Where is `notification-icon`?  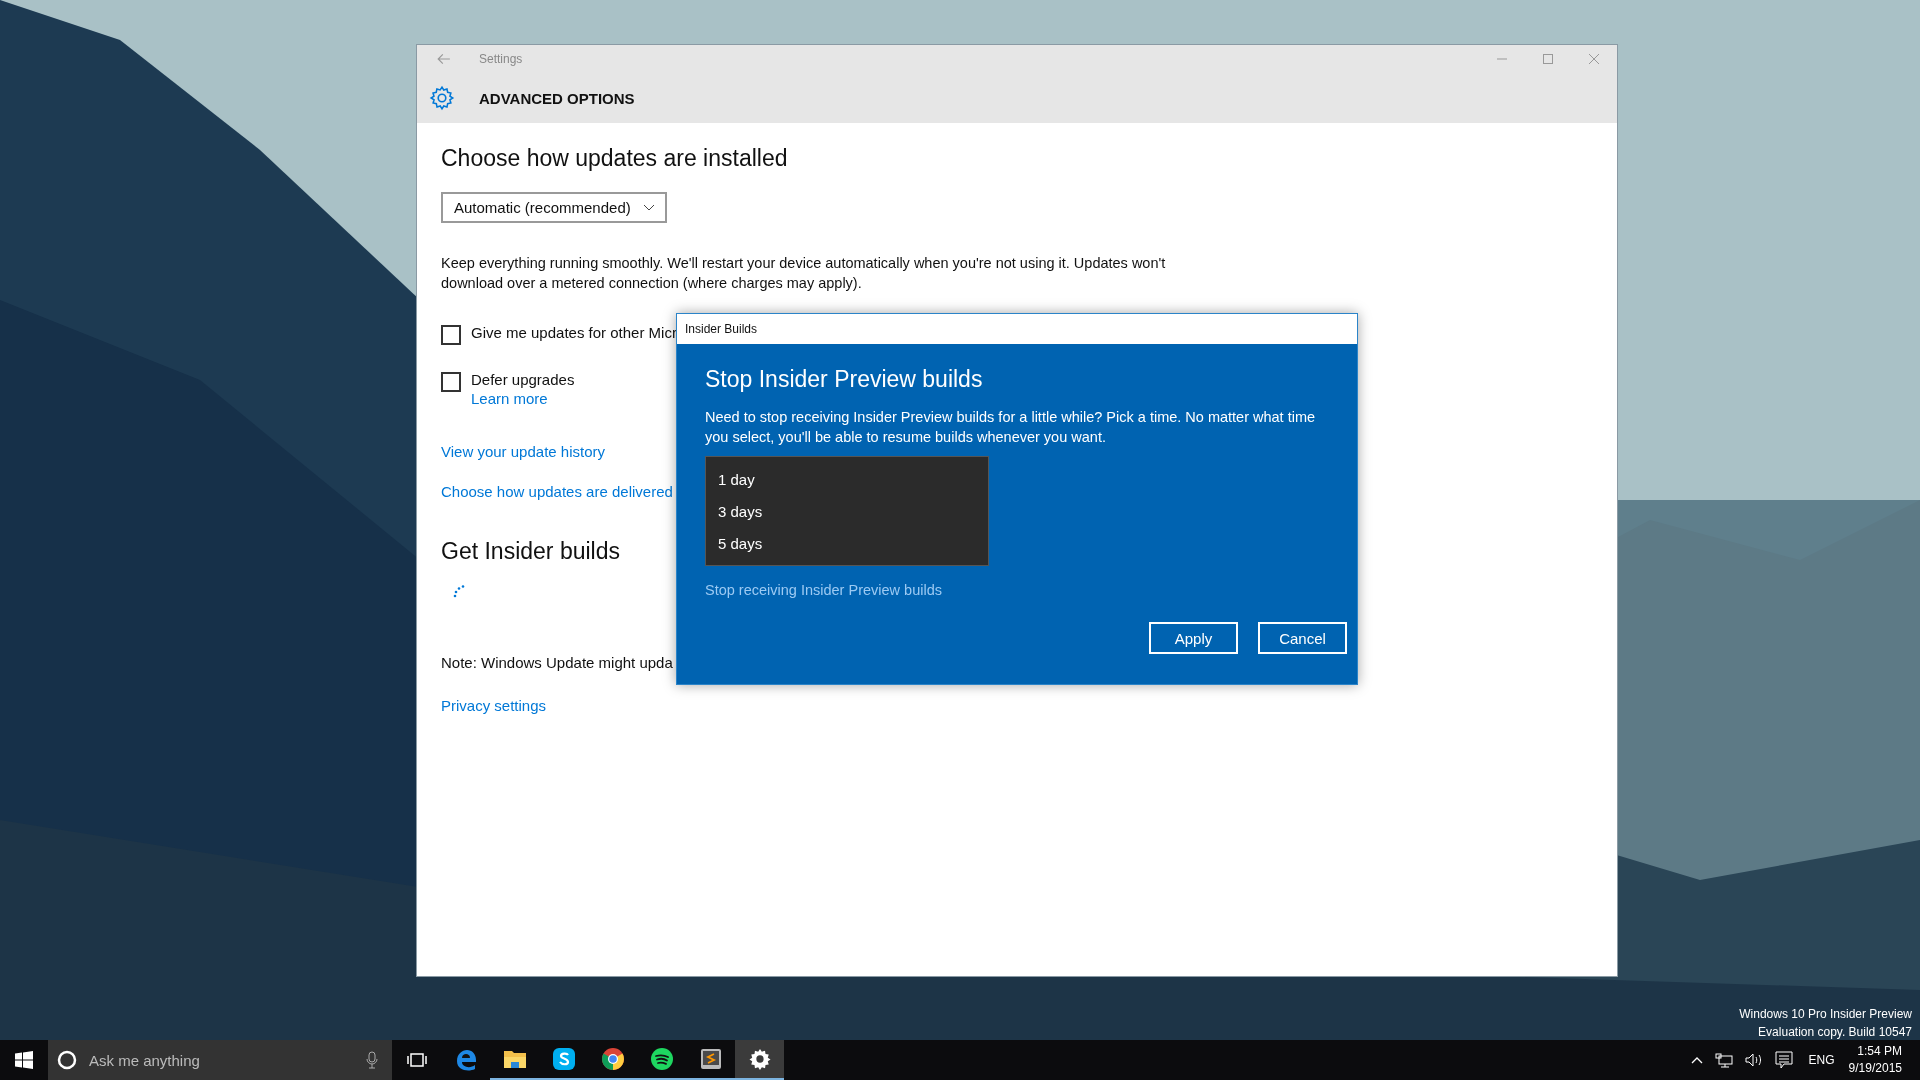 notification-icon is located at coordinates (1783, 1060).